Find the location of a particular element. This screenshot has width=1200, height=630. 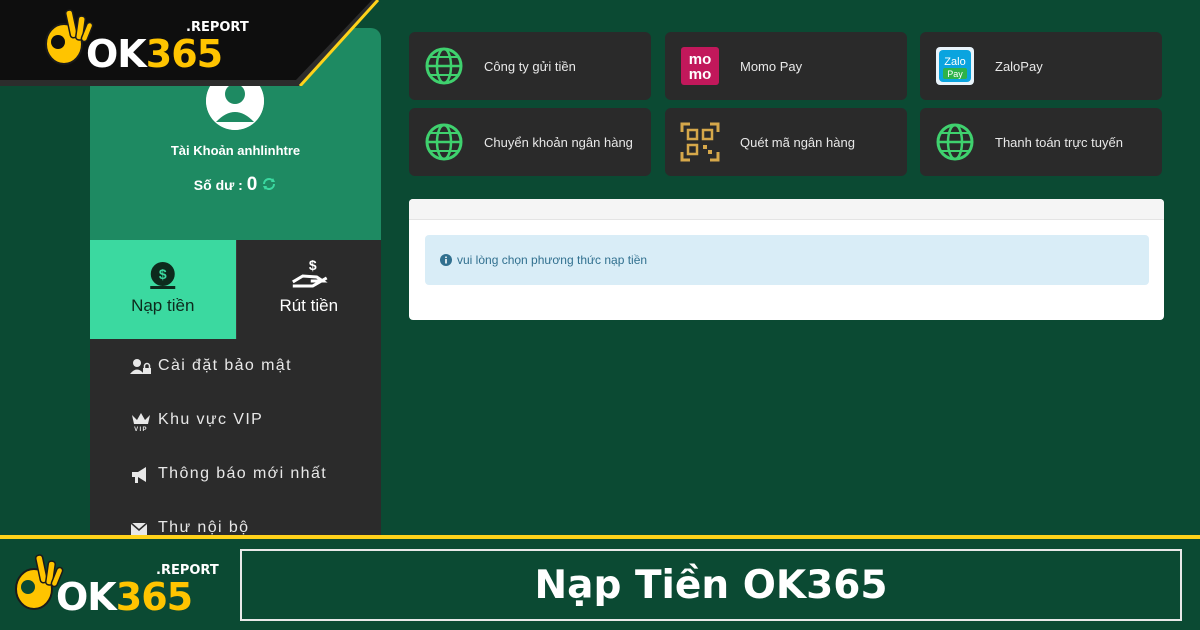

menu-item-notifications: Thông báo mới nhất is located at coordinates (235, 475).